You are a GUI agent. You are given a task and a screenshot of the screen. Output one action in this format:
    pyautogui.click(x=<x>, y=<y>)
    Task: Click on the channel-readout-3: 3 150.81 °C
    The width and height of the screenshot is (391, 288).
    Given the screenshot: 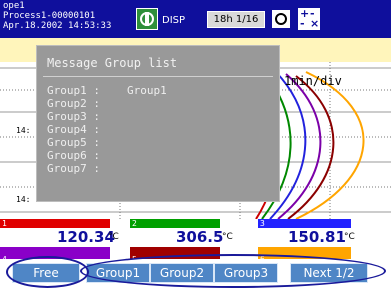 What is the action you would take?
    pyautogui.click(x=324, y=232)
    